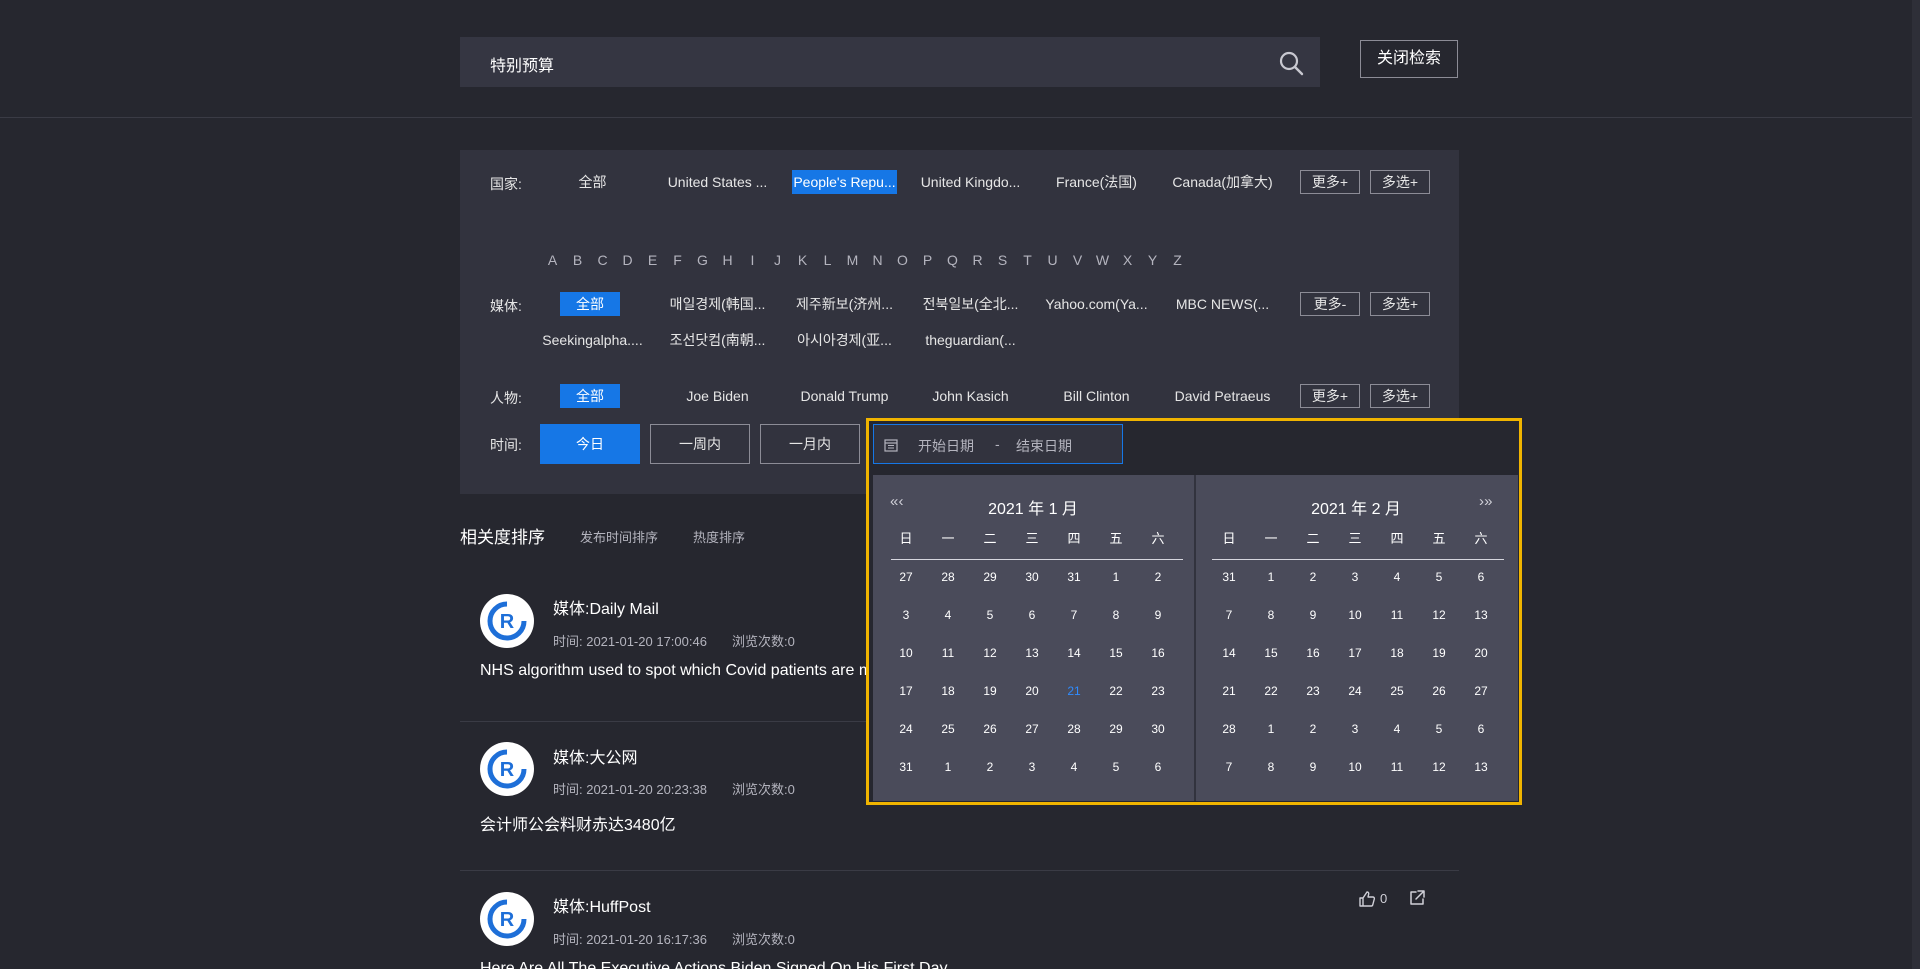  Describe the element at coordinates (946, 446) in the screenshot. I see `start-date-input: 开始日期` at that location.